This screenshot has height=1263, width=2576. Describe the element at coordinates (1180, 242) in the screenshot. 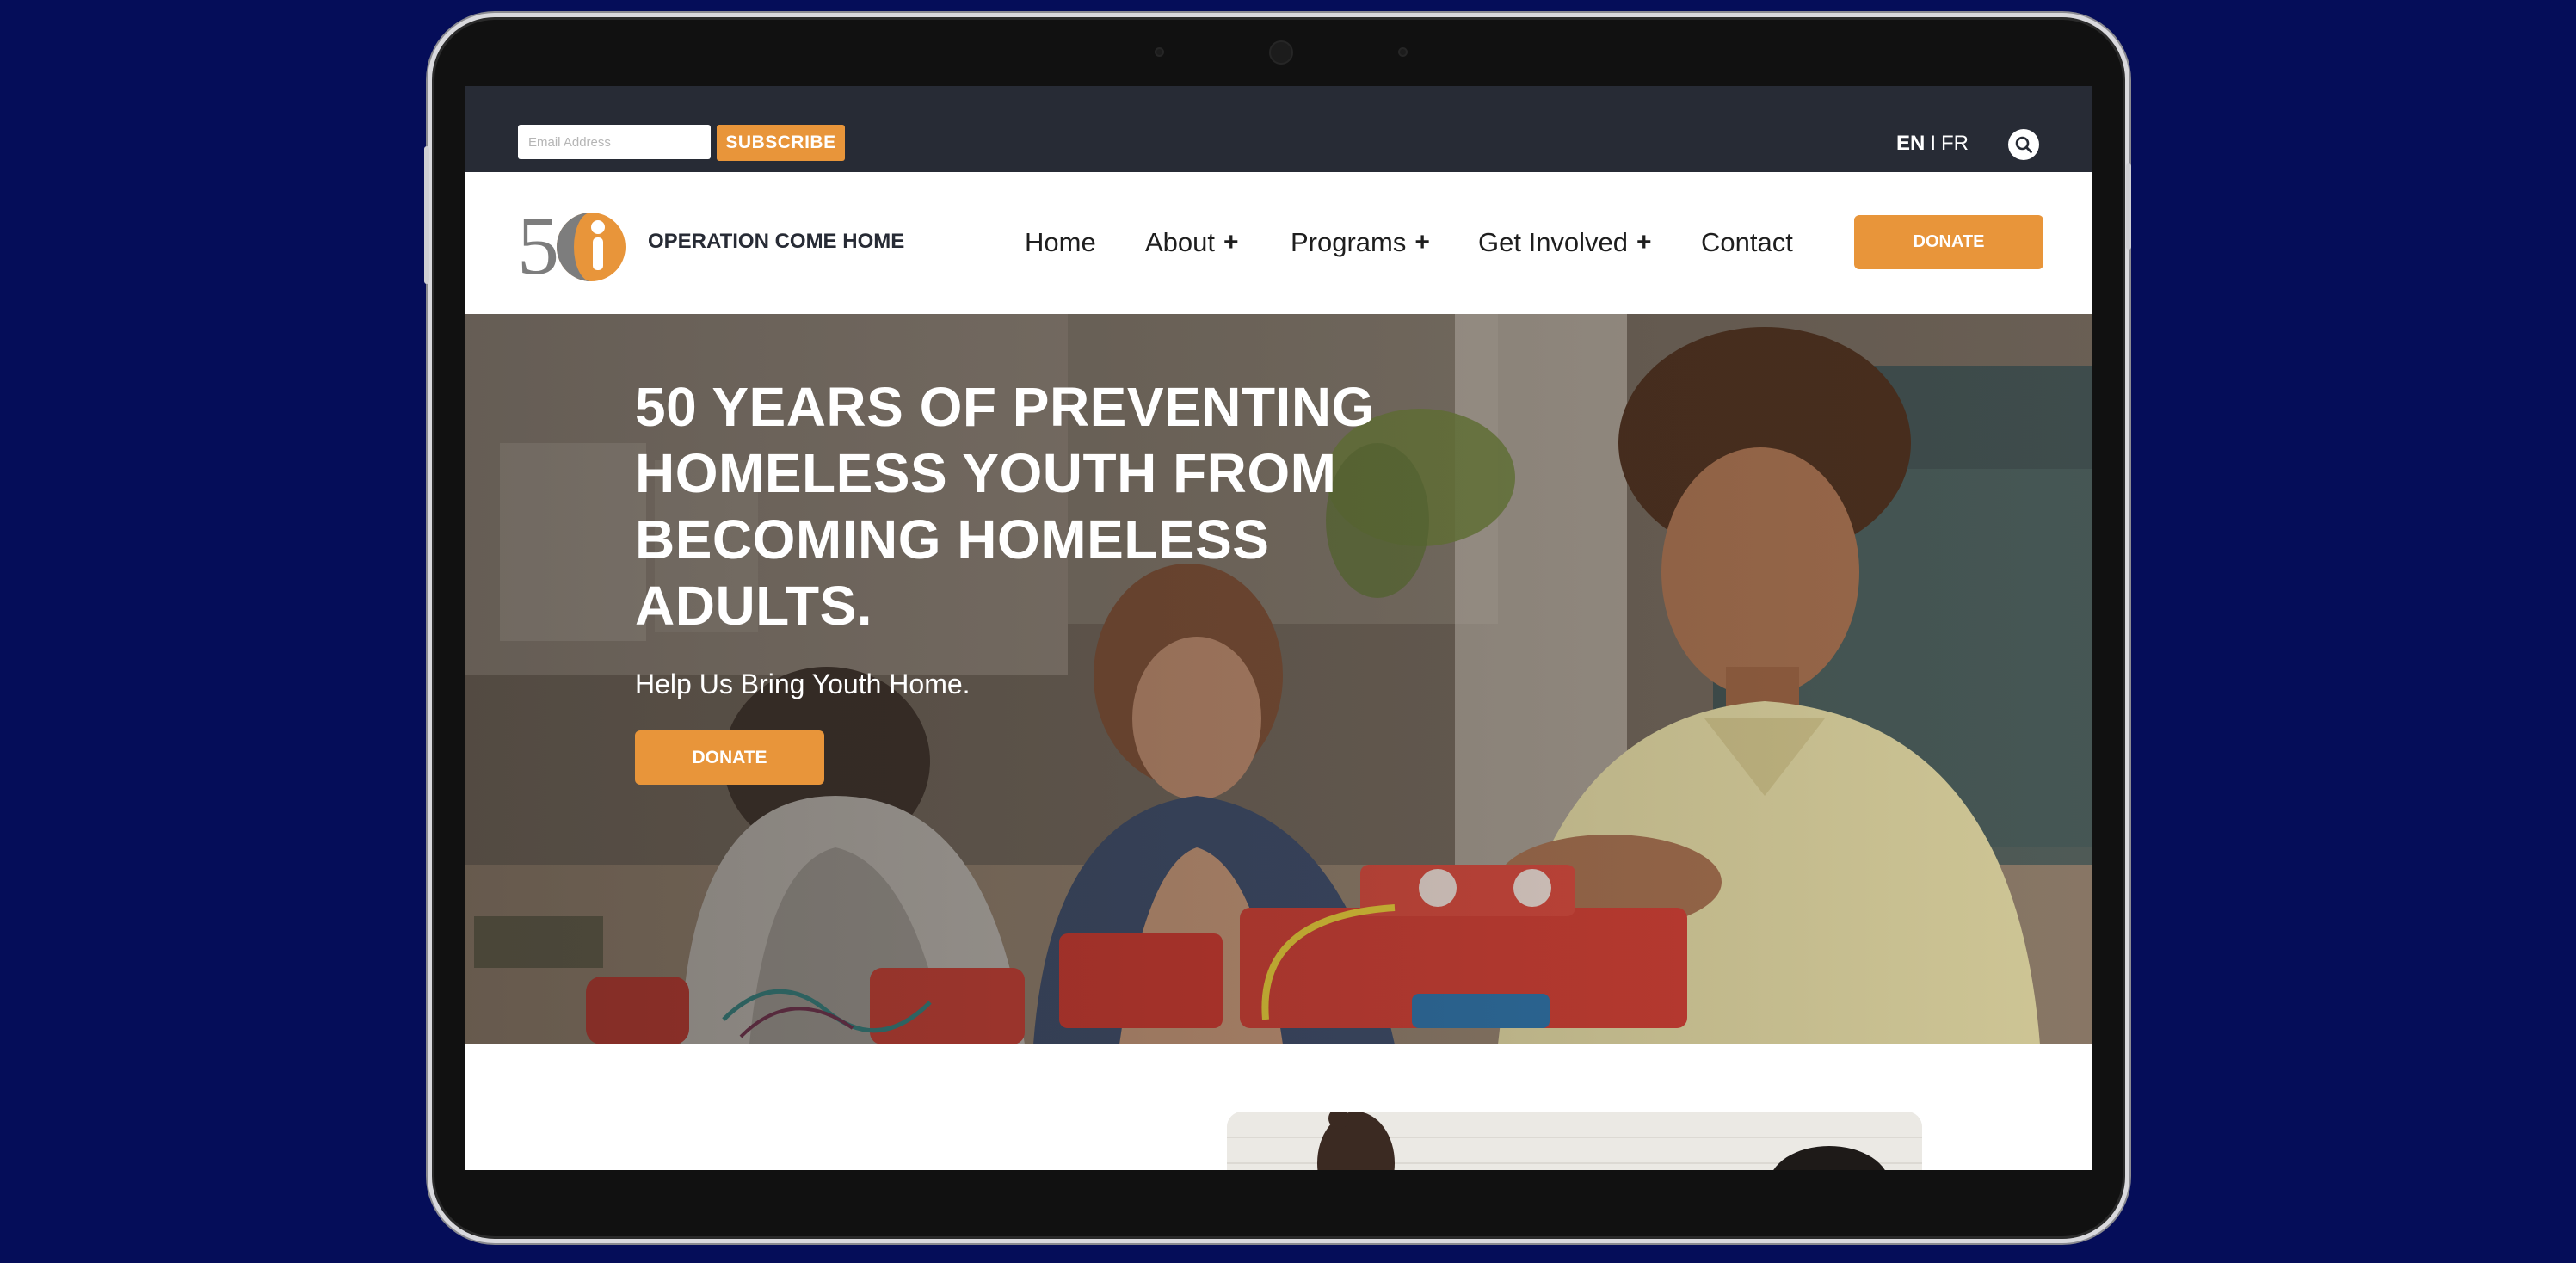

I see `nav-about-label: About` at that location.